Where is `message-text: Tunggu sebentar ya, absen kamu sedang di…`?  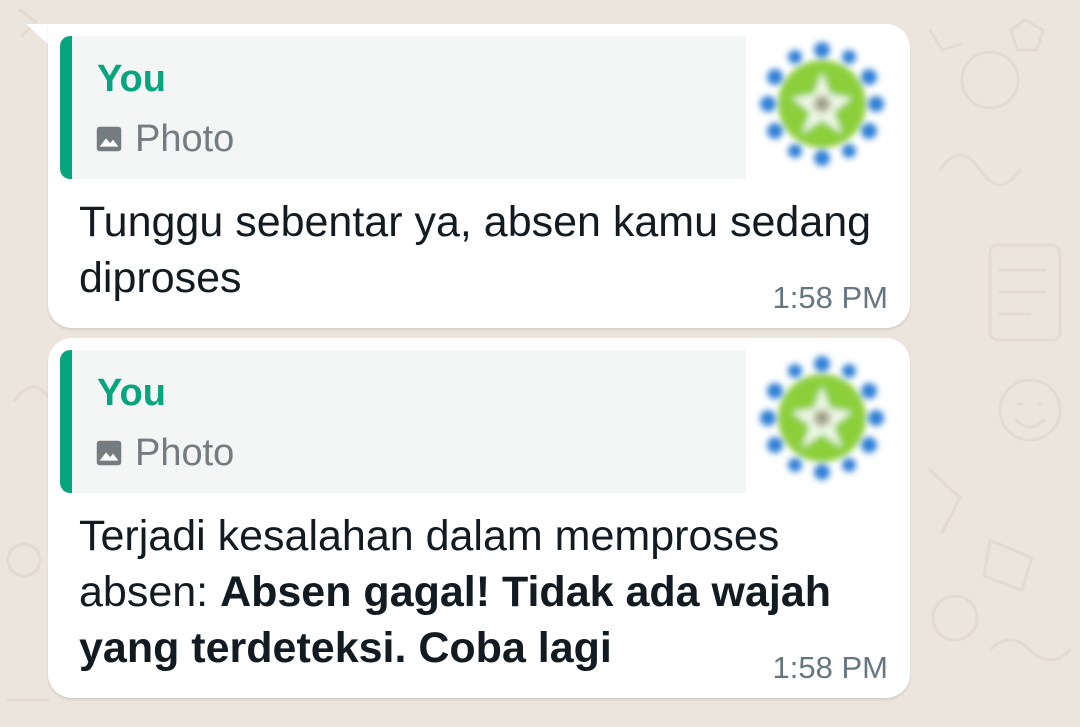
message-text: Tunggu sebentar ya, absen kamu sedang di… is located at coordinates (475, 250).